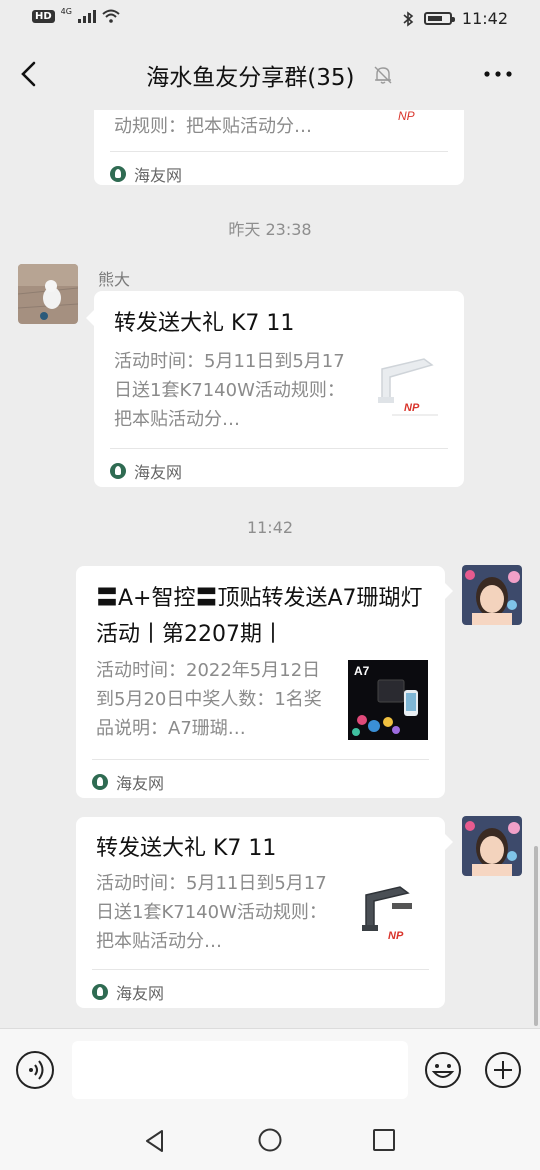 The height and width of the screenshot is (1170, 540). Describe the element at coordinates (279, 147) in the screenshot. I see `link-card-partial: 动规则：把本贴活动分… NP 海友网` at that location.